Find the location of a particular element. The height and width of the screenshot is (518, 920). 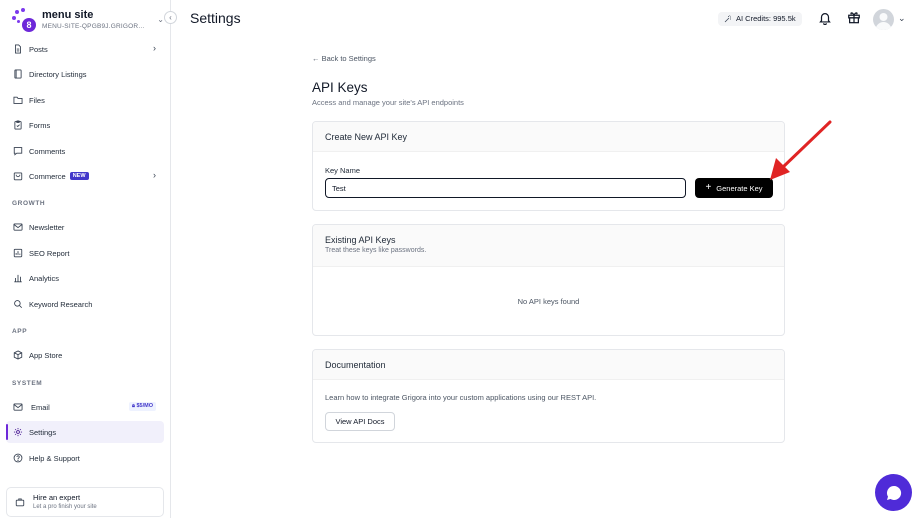

key-name-input is located at coordinates (505, 188).